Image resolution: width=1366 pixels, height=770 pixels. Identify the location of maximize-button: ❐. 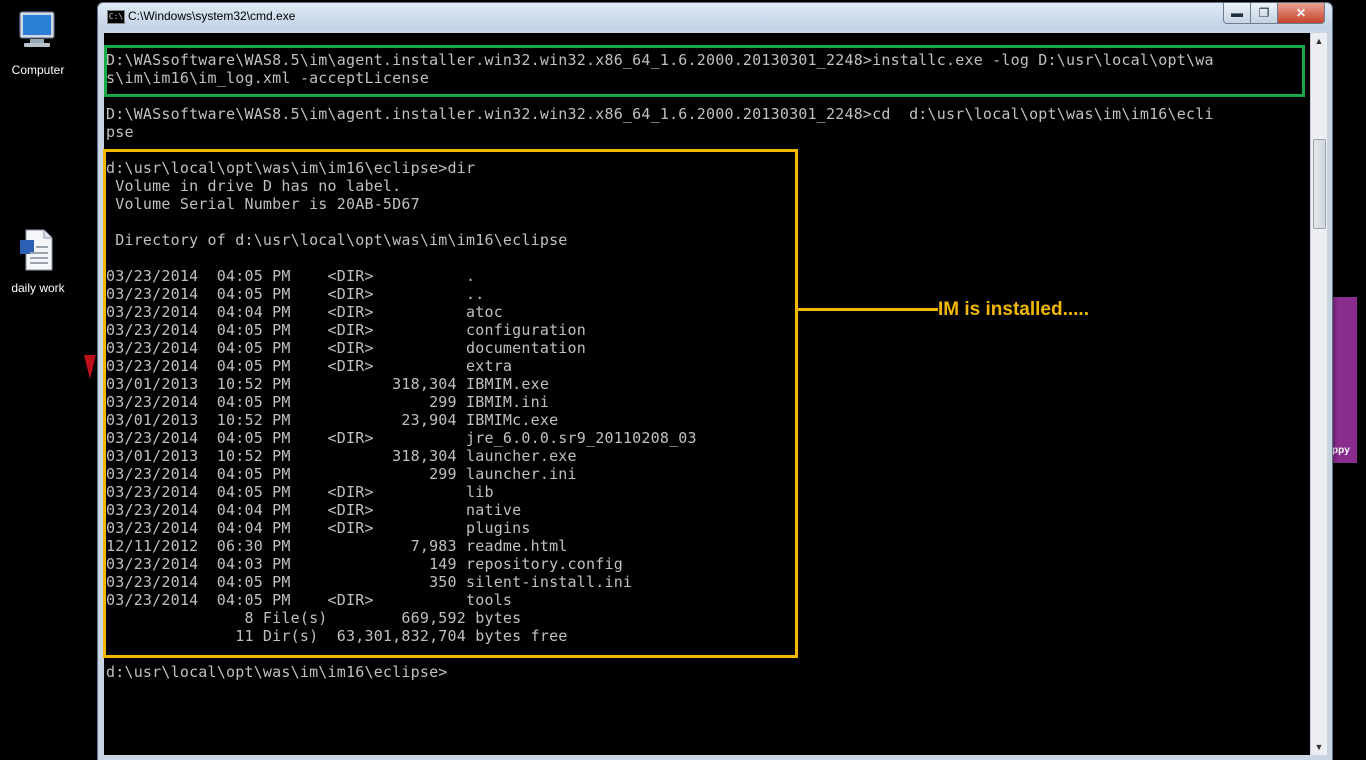
(1264, 13).